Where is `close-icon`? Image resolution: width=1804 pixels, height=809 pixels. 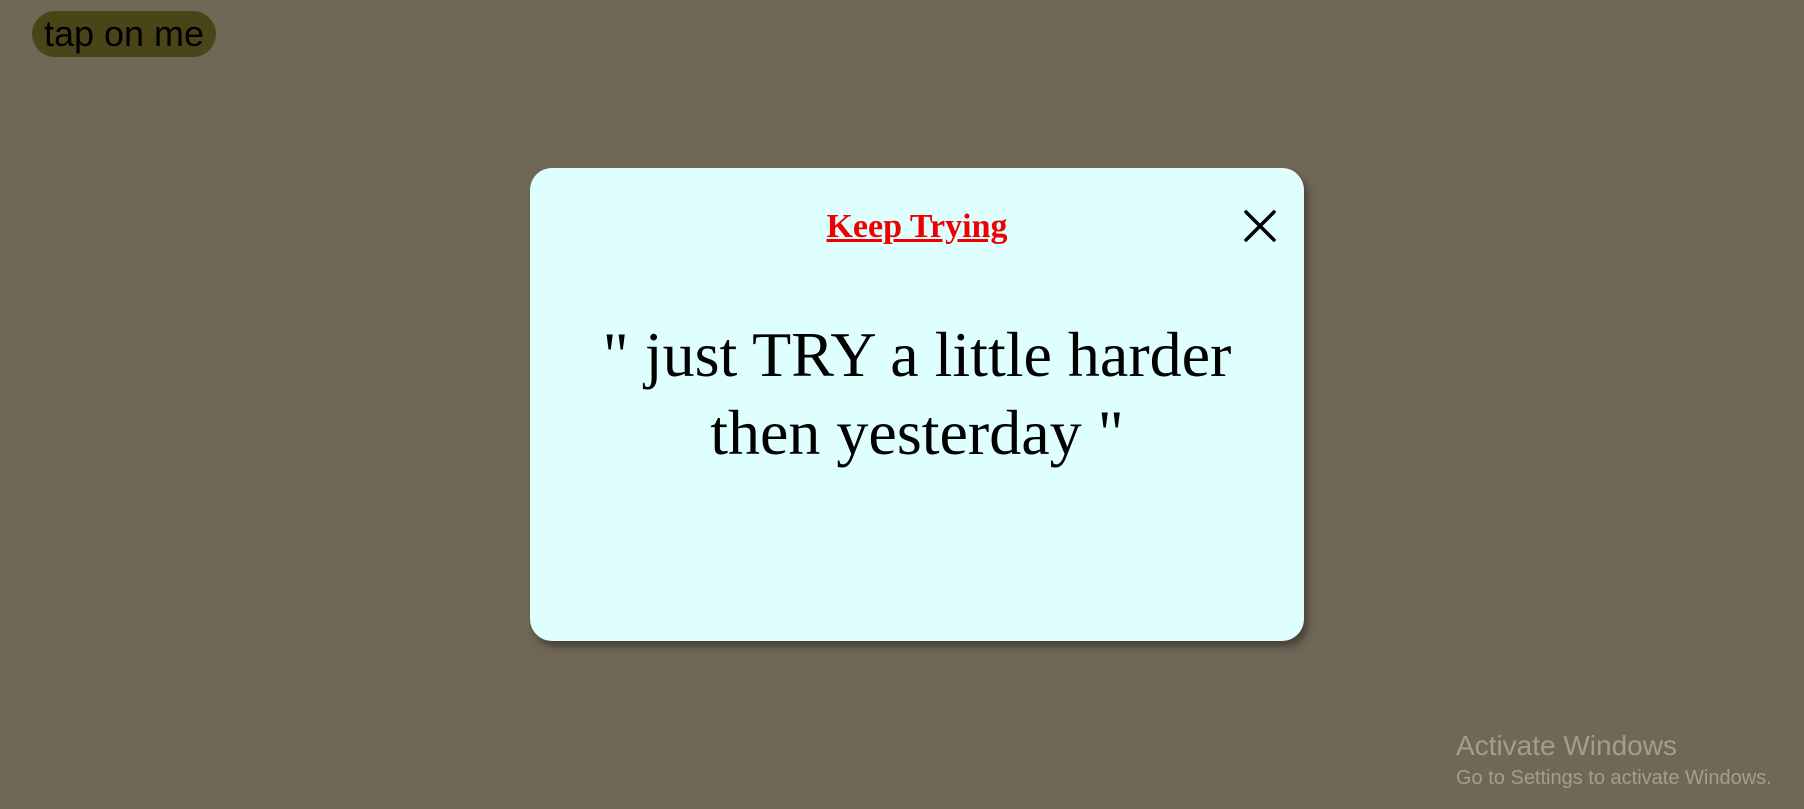 close-icon is located at coordinates (1260, 226).